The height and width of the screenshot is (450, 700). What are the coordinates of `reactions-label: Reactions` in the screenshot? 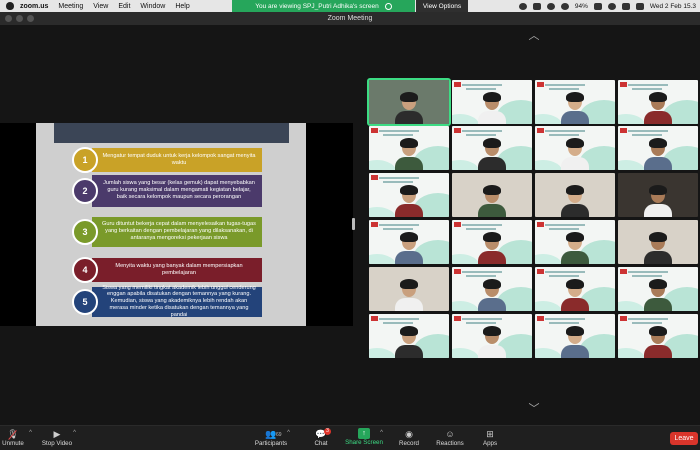 It's located at (450, 443).